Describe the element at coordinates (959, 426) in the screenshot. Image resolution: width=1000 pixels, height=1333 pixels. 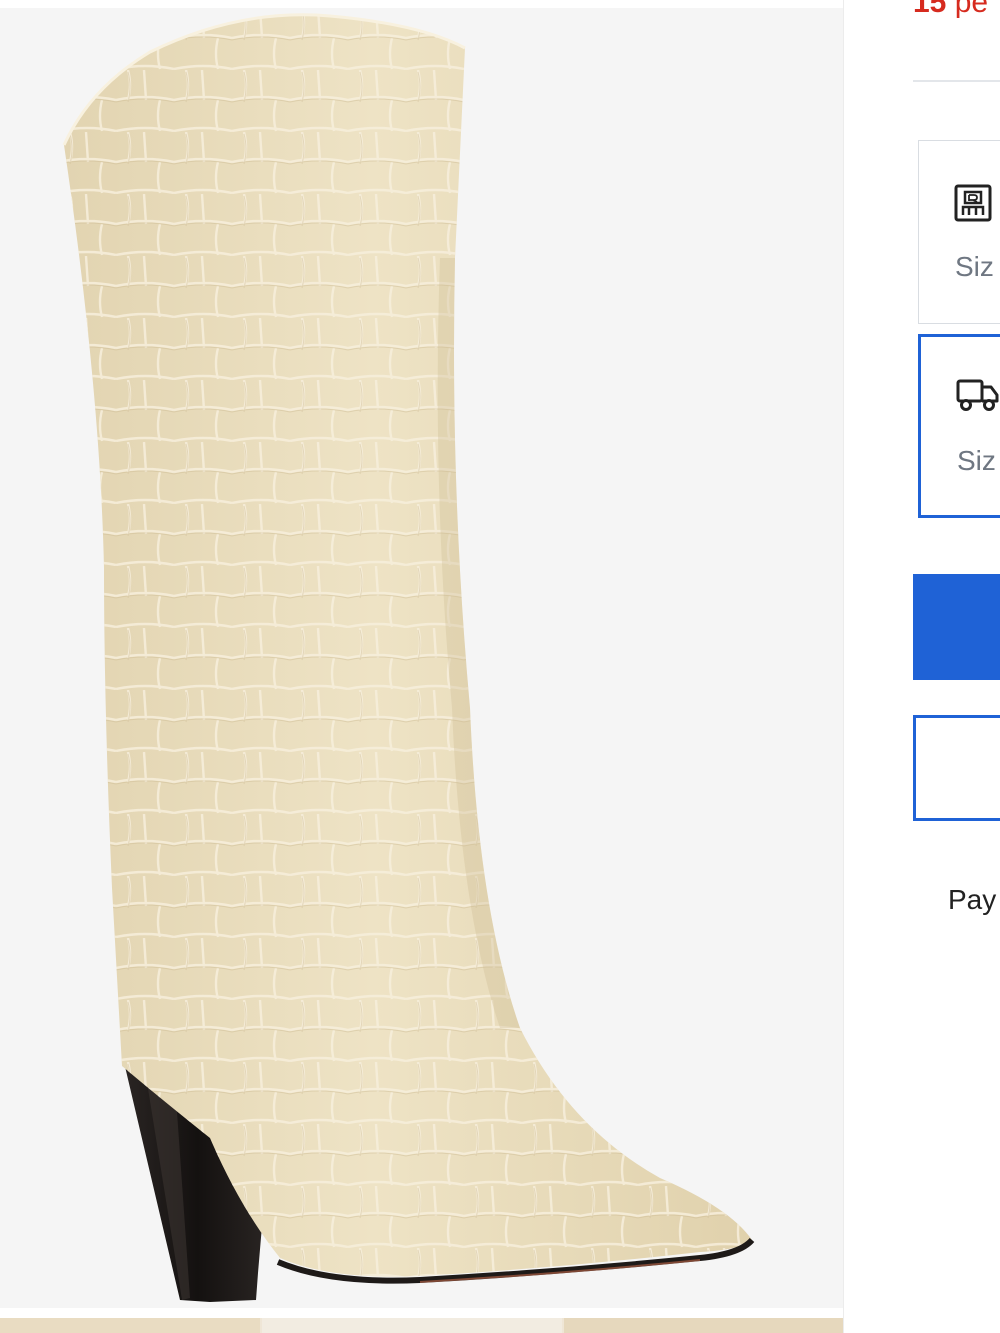
I see `ship-option: Siz` at that location.